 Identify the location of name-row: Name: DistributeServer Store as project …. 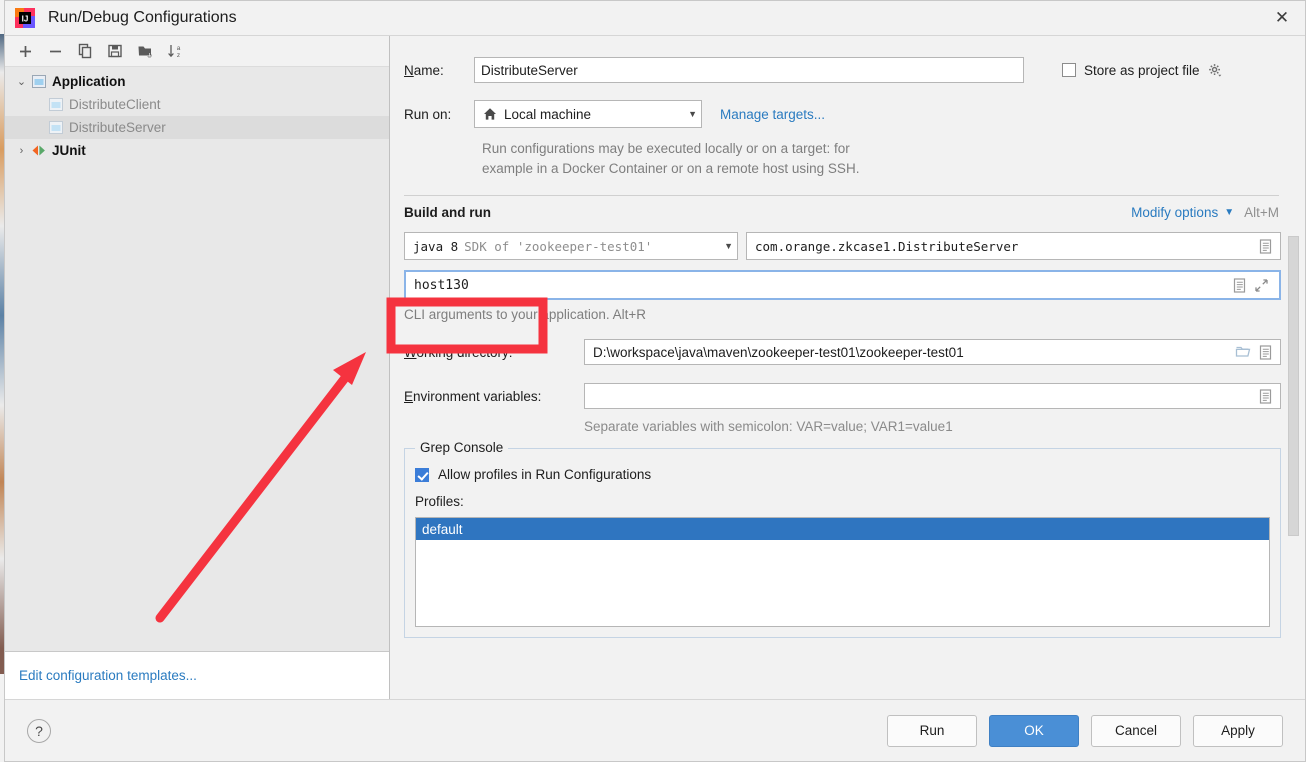
(841, 70).